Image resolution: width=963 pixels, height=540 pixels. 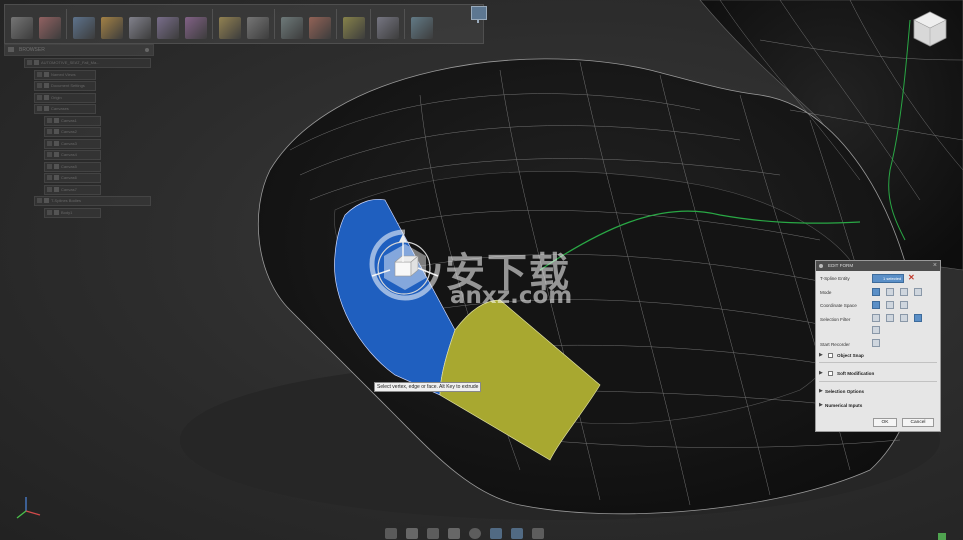 What do you see at coordinates (388, 28) in the screenshot?
I see `select-icon` at bounding box center [388, 28].